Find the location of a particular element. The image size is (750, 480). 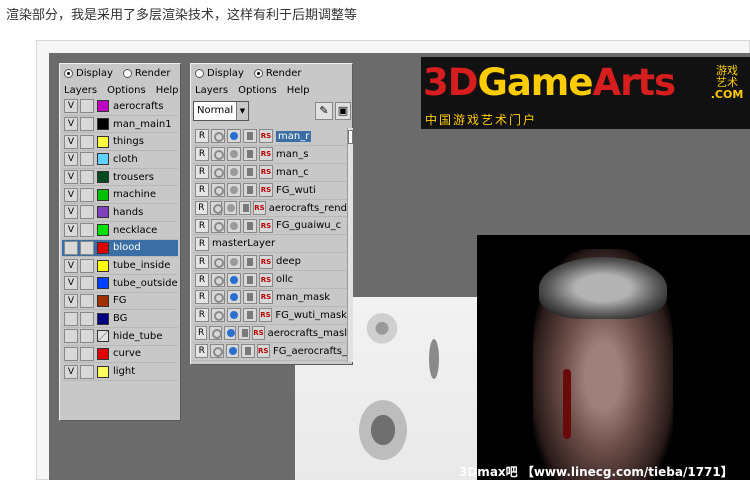

layer-row: Vtrousers is located at coordinates (120, 178).